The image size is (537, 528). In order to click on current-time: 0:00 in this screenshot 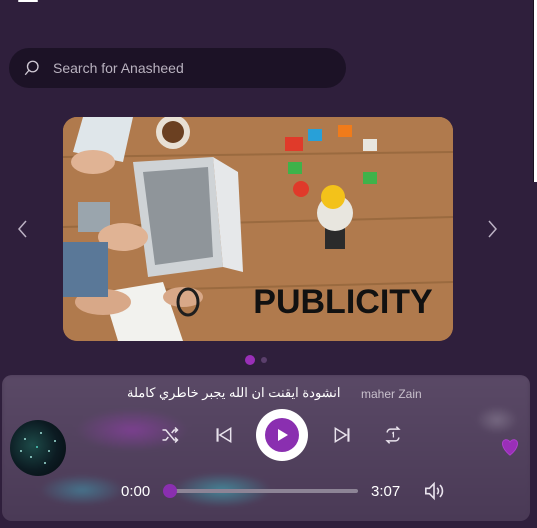, I will do `click(136, 491)`.